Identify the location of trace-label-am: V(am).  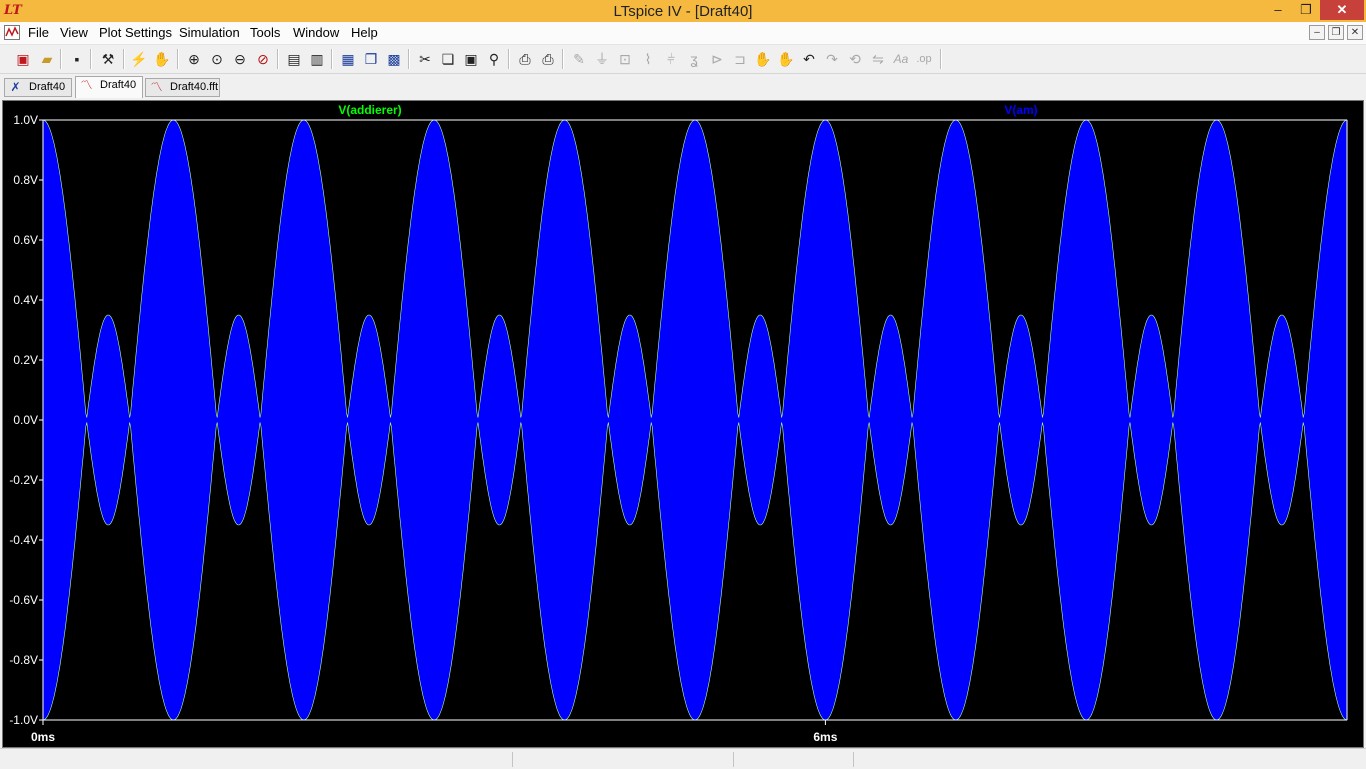
(1020, 110).